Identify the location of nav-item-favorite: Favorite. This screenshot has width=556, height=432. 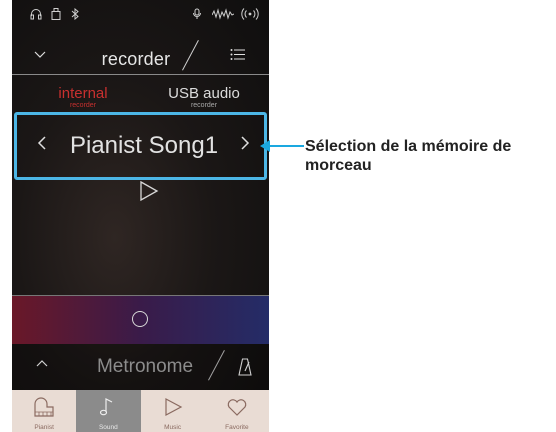
(237, 411).